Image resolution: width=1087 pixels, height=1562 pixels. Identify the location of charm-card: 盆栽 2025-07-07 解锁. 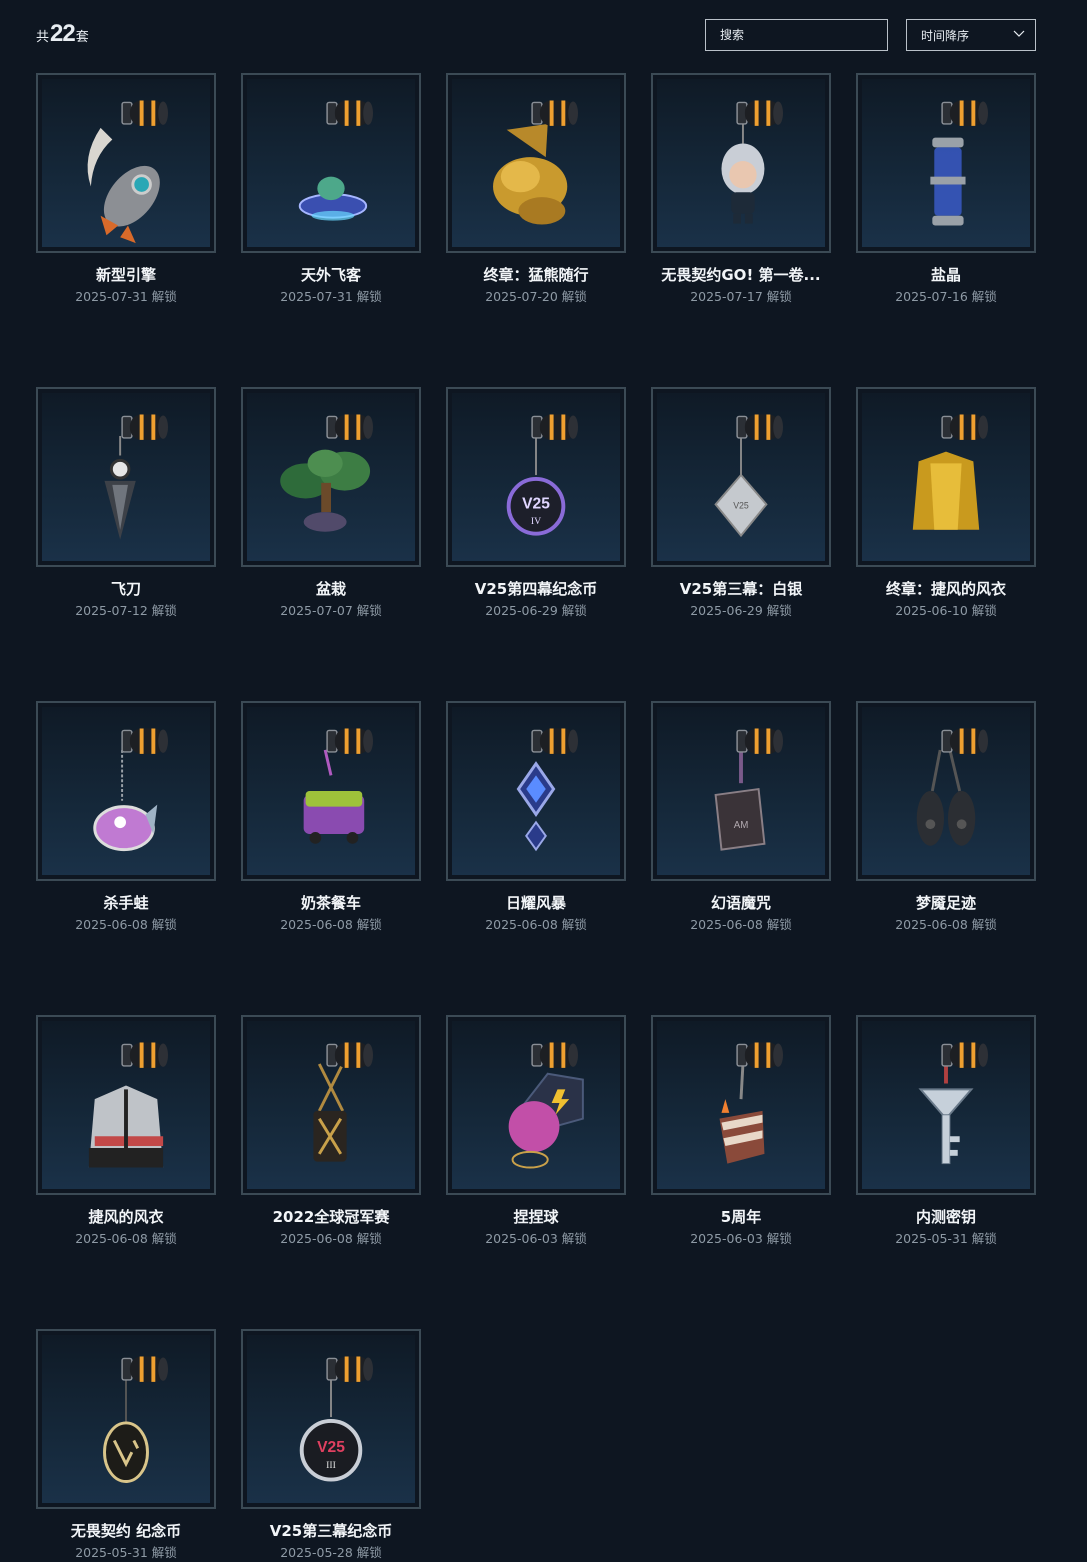
(331, 503).